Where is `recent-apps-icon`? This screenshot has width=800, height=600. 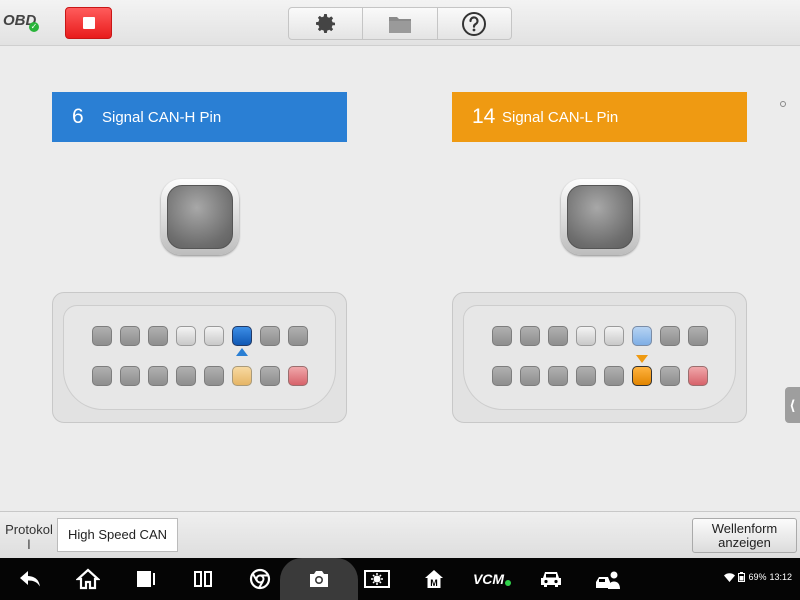
recent-apps-icon is located at coordinates (146, 579).